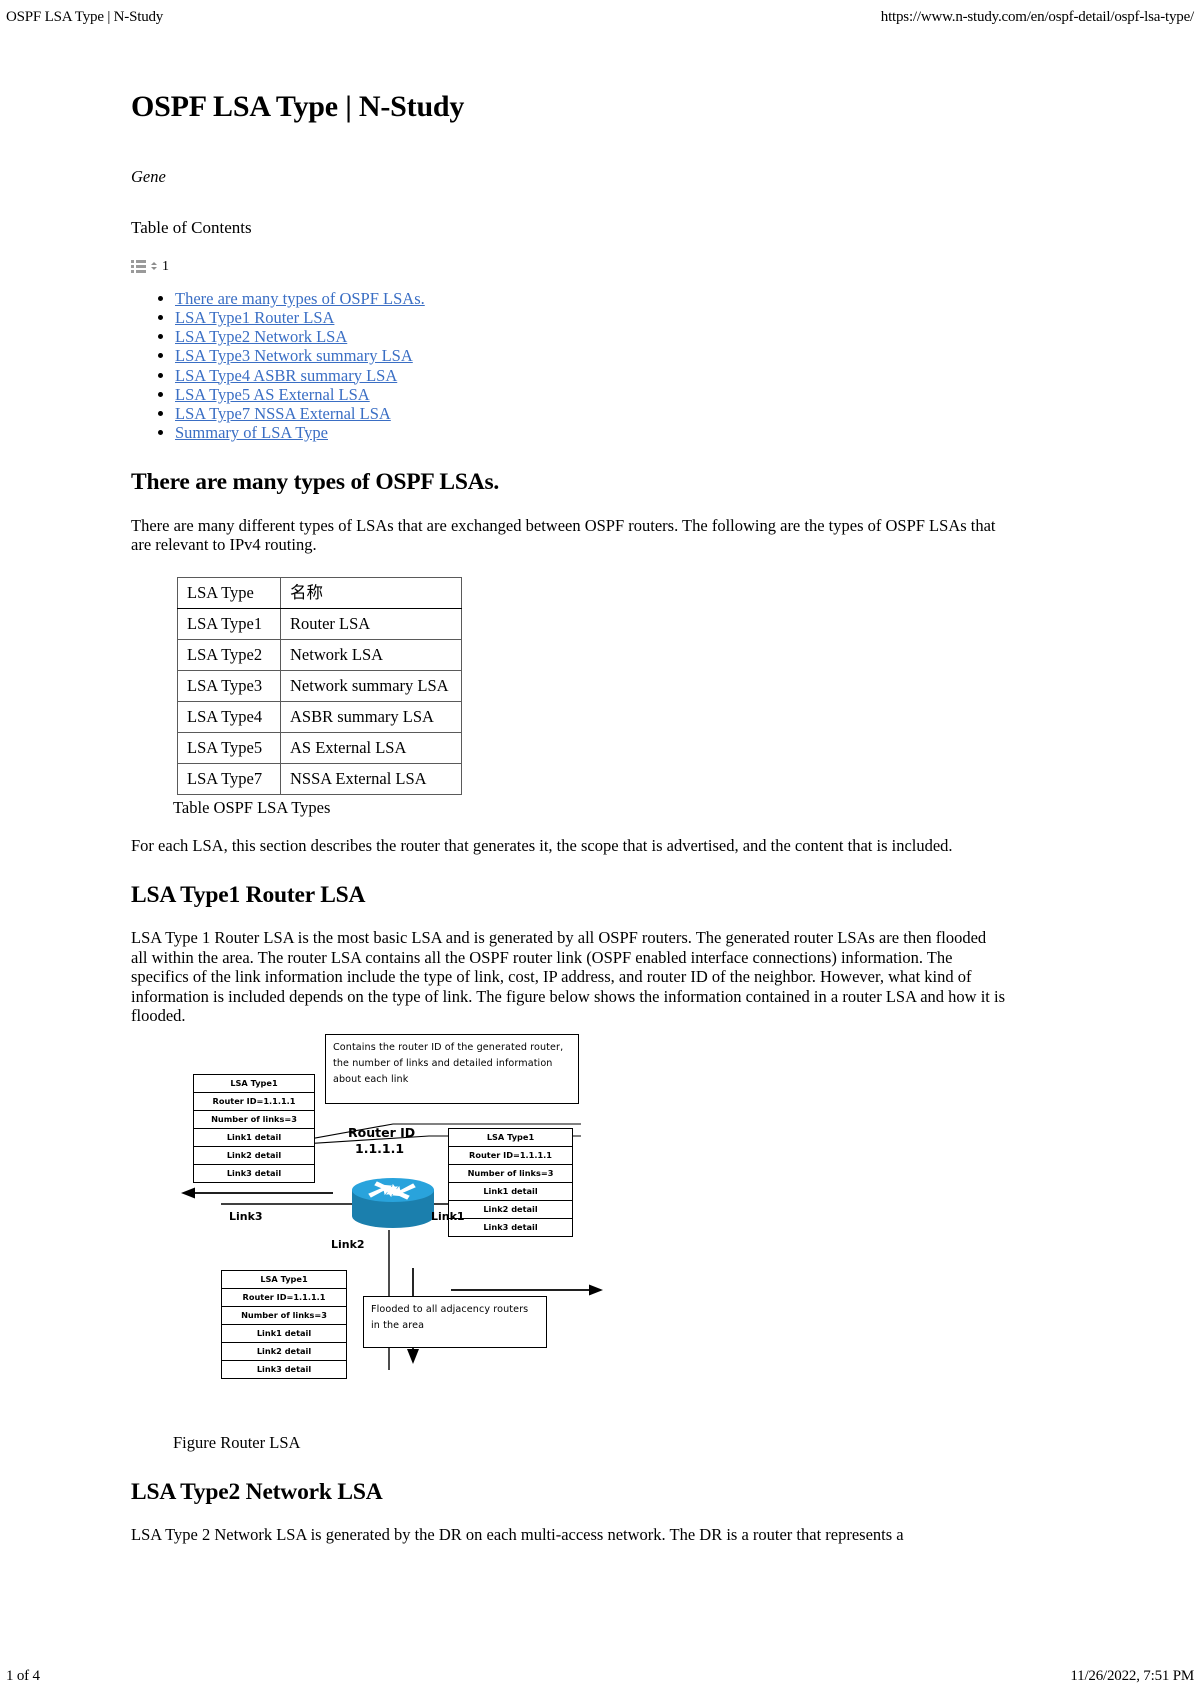  What do you see at coordinates (300, 298) in the screenshot?
I see `toc-link-0: There are many types of OSPF LSAs.` at bounding box center [300, 298].